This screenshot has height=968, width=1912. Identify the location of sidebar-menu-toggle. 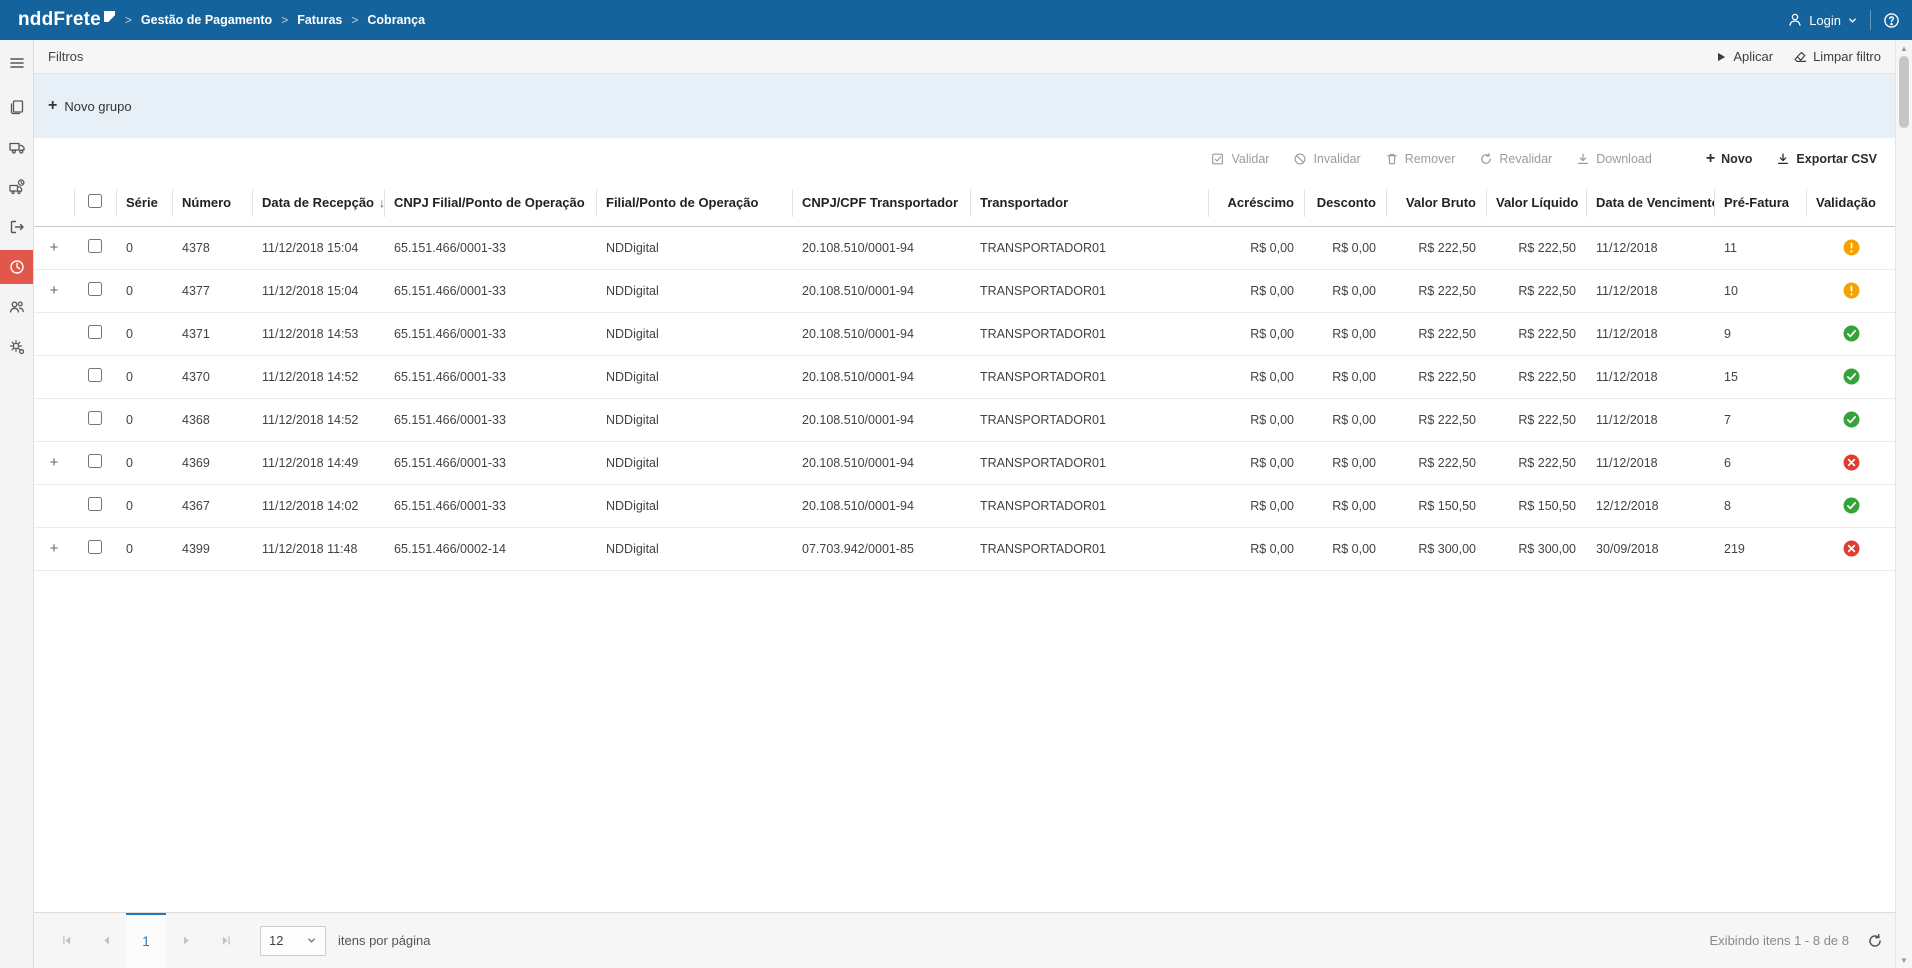
(16, 63).